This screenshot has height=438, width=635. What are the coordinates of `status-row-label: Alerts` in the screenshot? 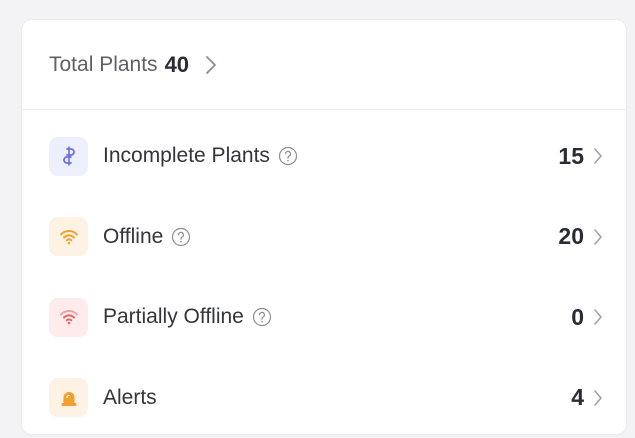 It's located at (130, 397).